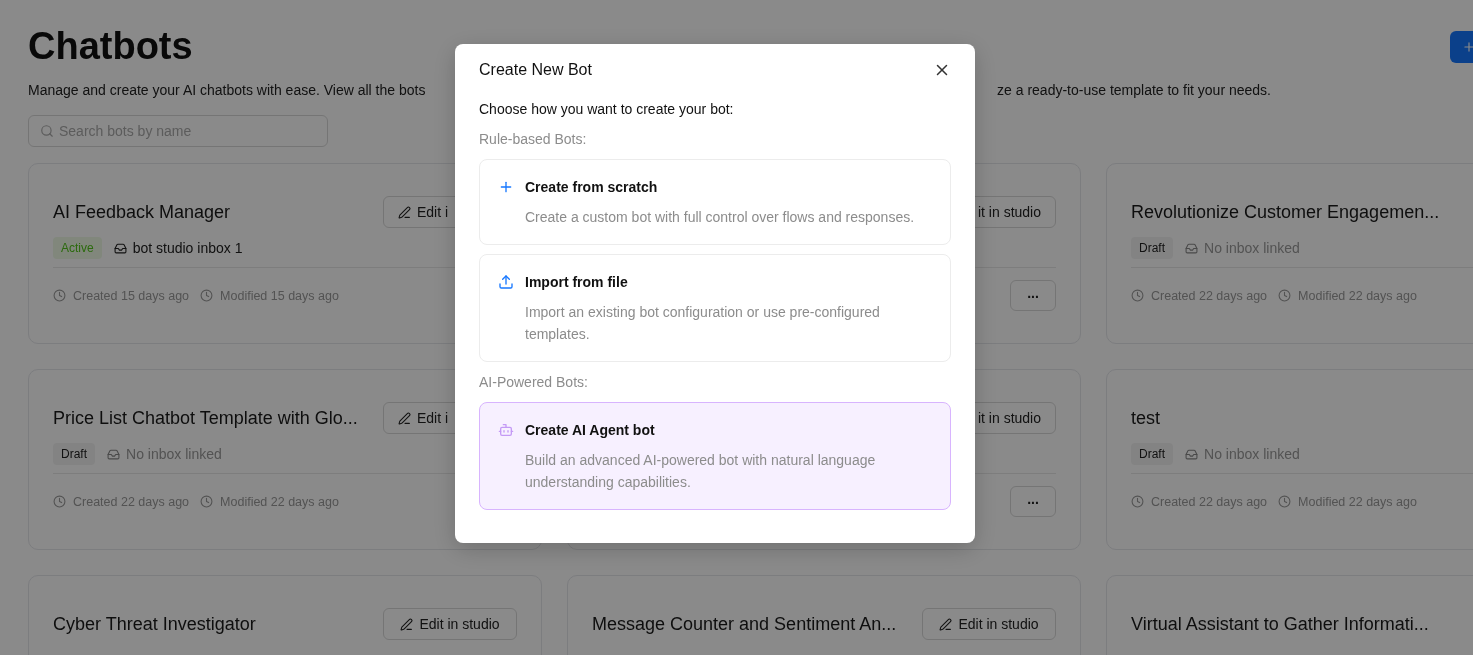 This screenshot has width=1473, height=655. I want to click on option-title: Create from scratch, so click(592, 187).